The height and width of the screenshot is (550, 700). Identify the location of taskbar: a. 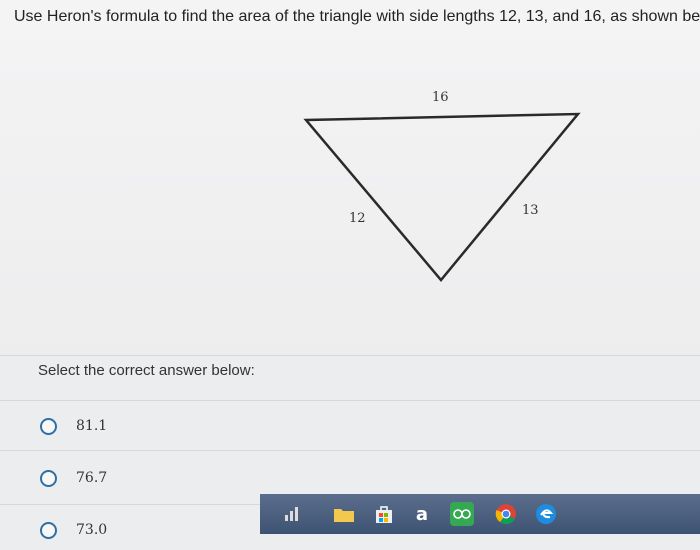
(480, 514).